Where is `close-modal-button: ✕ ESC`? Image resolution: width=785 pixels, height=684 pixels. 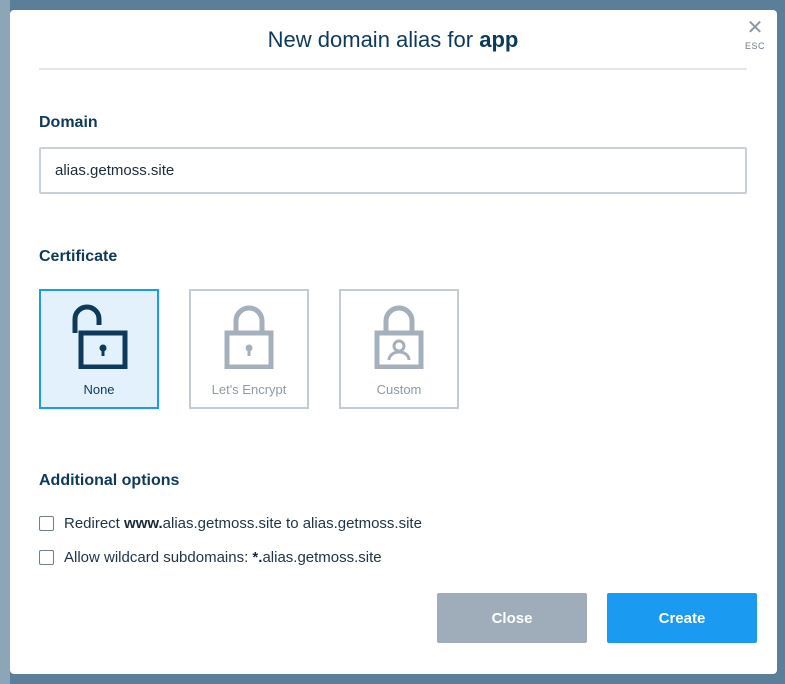
close-modal-button: ✕ ESC is located at coordinates (755, 34).